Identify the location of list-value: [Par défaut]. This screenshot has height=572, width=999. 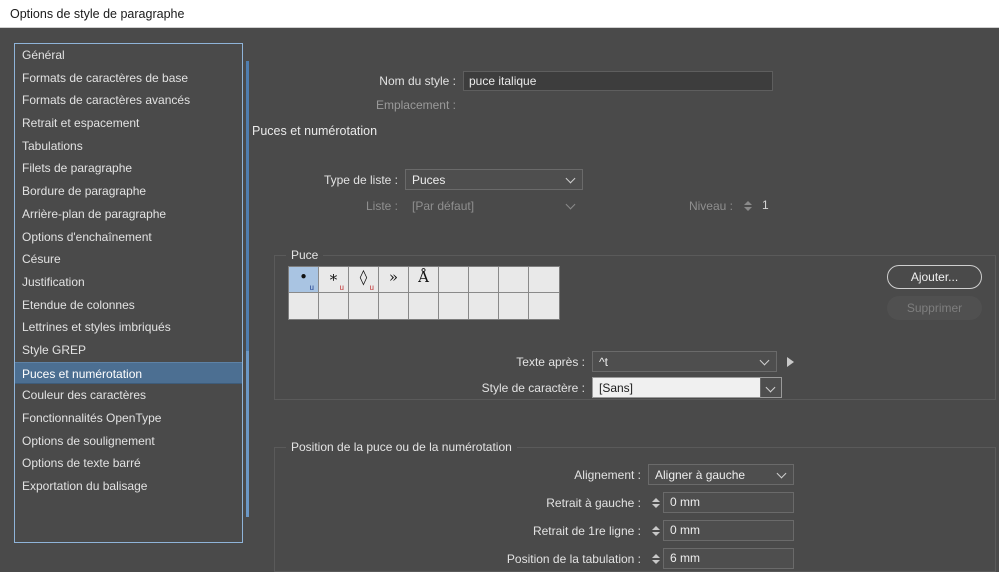
(443, 206).